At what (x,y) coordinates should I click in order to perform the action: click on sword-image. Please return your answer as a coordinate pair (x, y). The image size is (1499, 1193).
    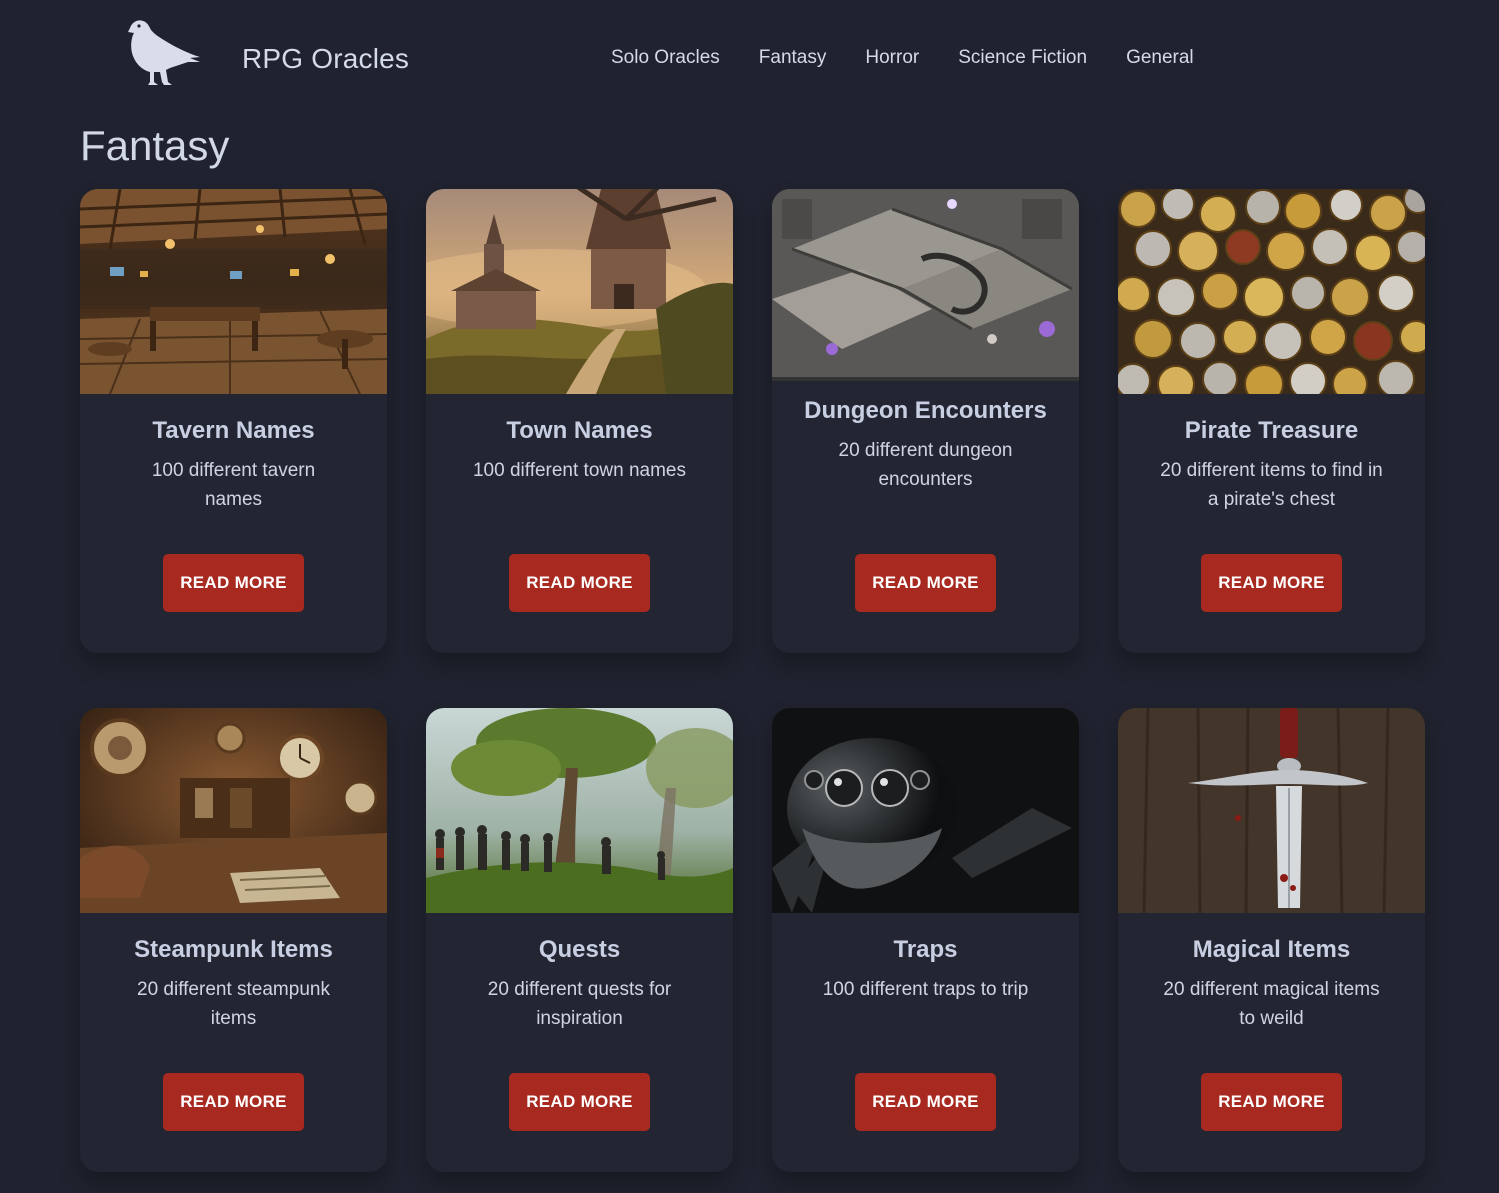
    Looking at the image, I should click on (1271, 810).